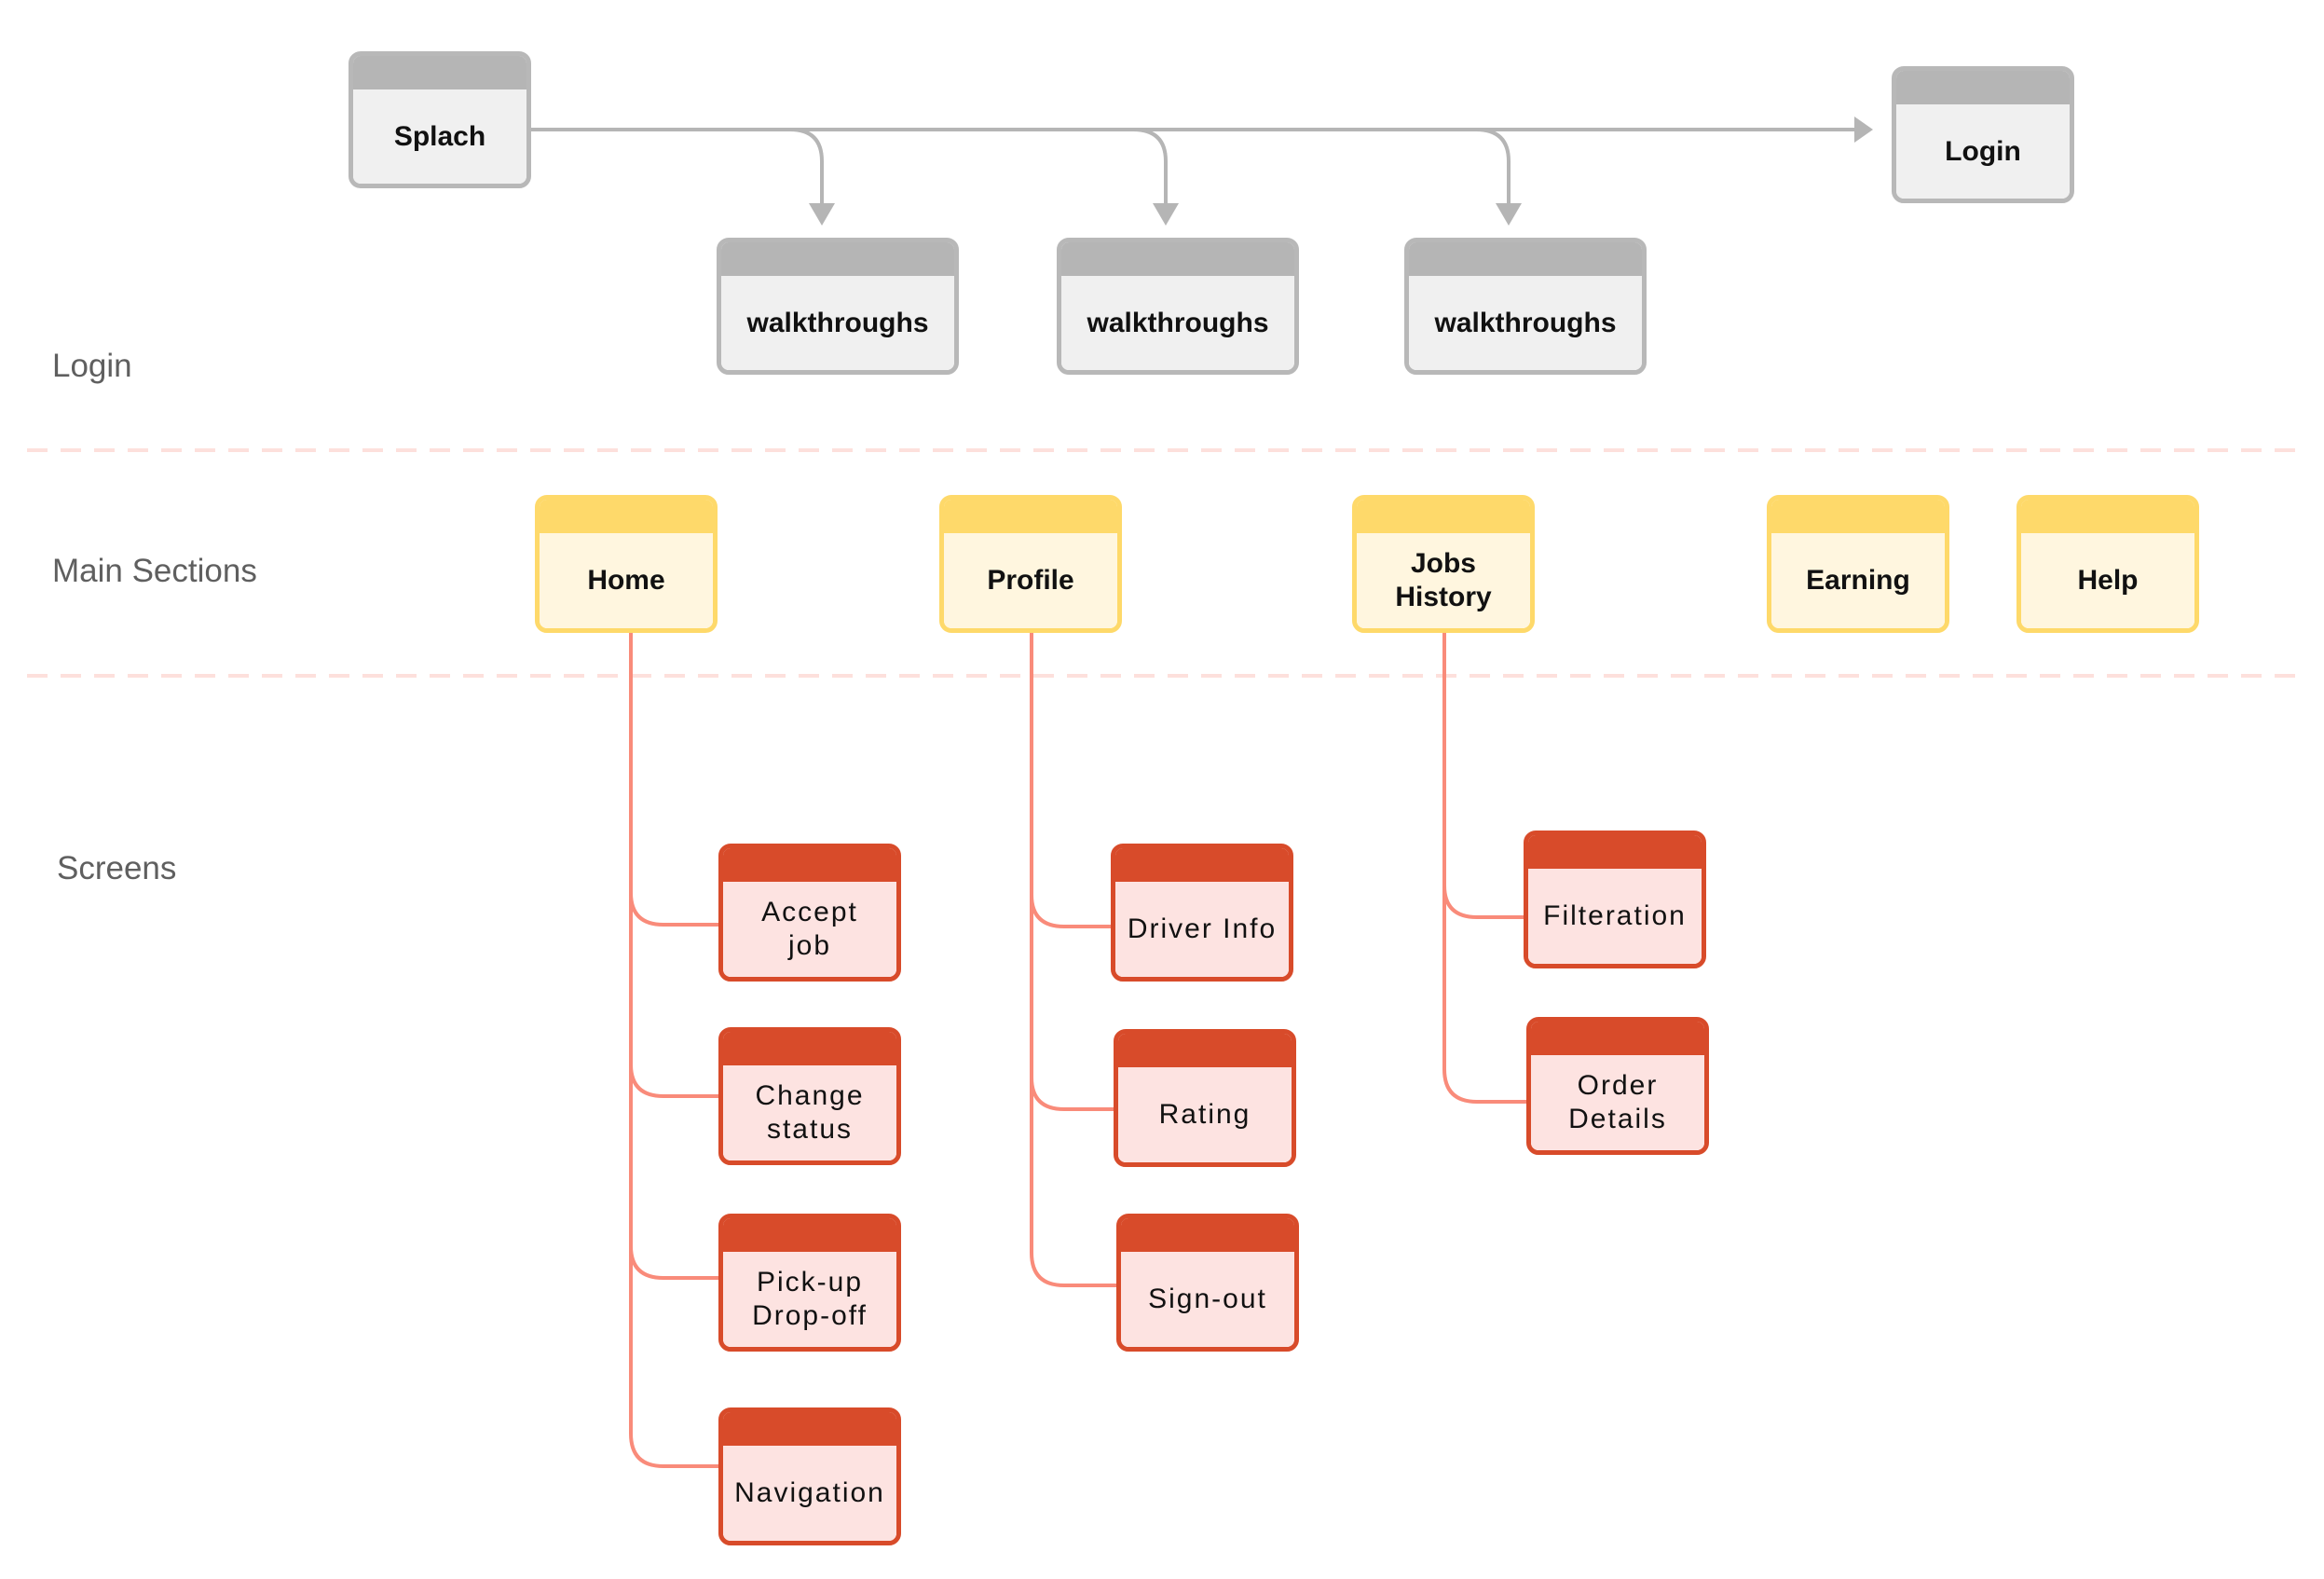  Describe the element at coordinates (1030, 580) in the screenshot. I see `node-label: Profile` at that location.